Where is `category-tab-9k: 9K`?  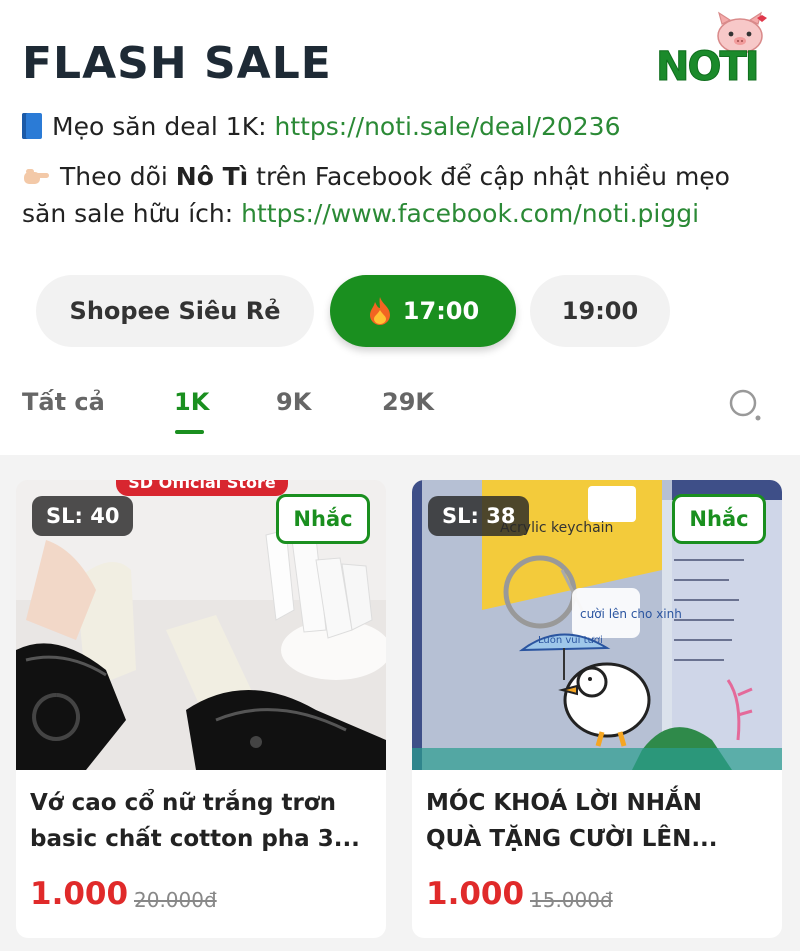 category-tab-9k: 9K is located at coordinates (293, 402).